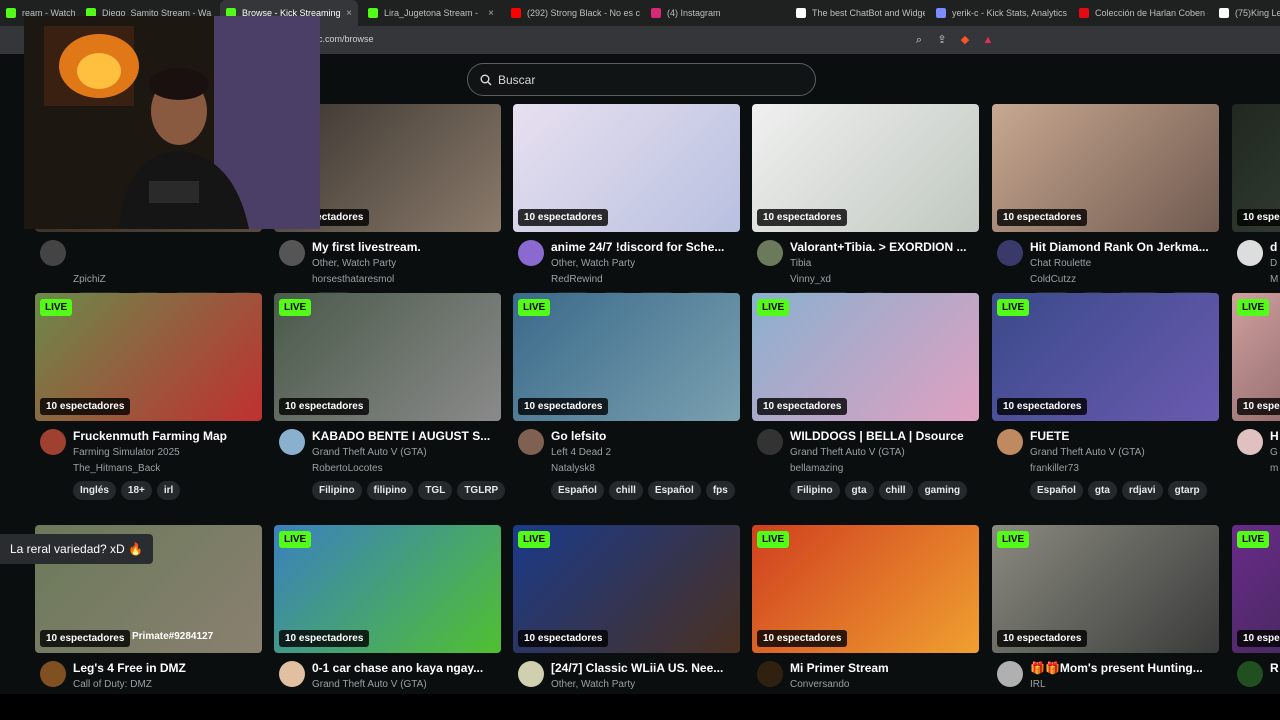 This screenshot has height=720, width=1280. Describe the element at coordinates (166, 436) in the screenshot. I see `stream-title: Fruckenmuth Farming Map` at that location.